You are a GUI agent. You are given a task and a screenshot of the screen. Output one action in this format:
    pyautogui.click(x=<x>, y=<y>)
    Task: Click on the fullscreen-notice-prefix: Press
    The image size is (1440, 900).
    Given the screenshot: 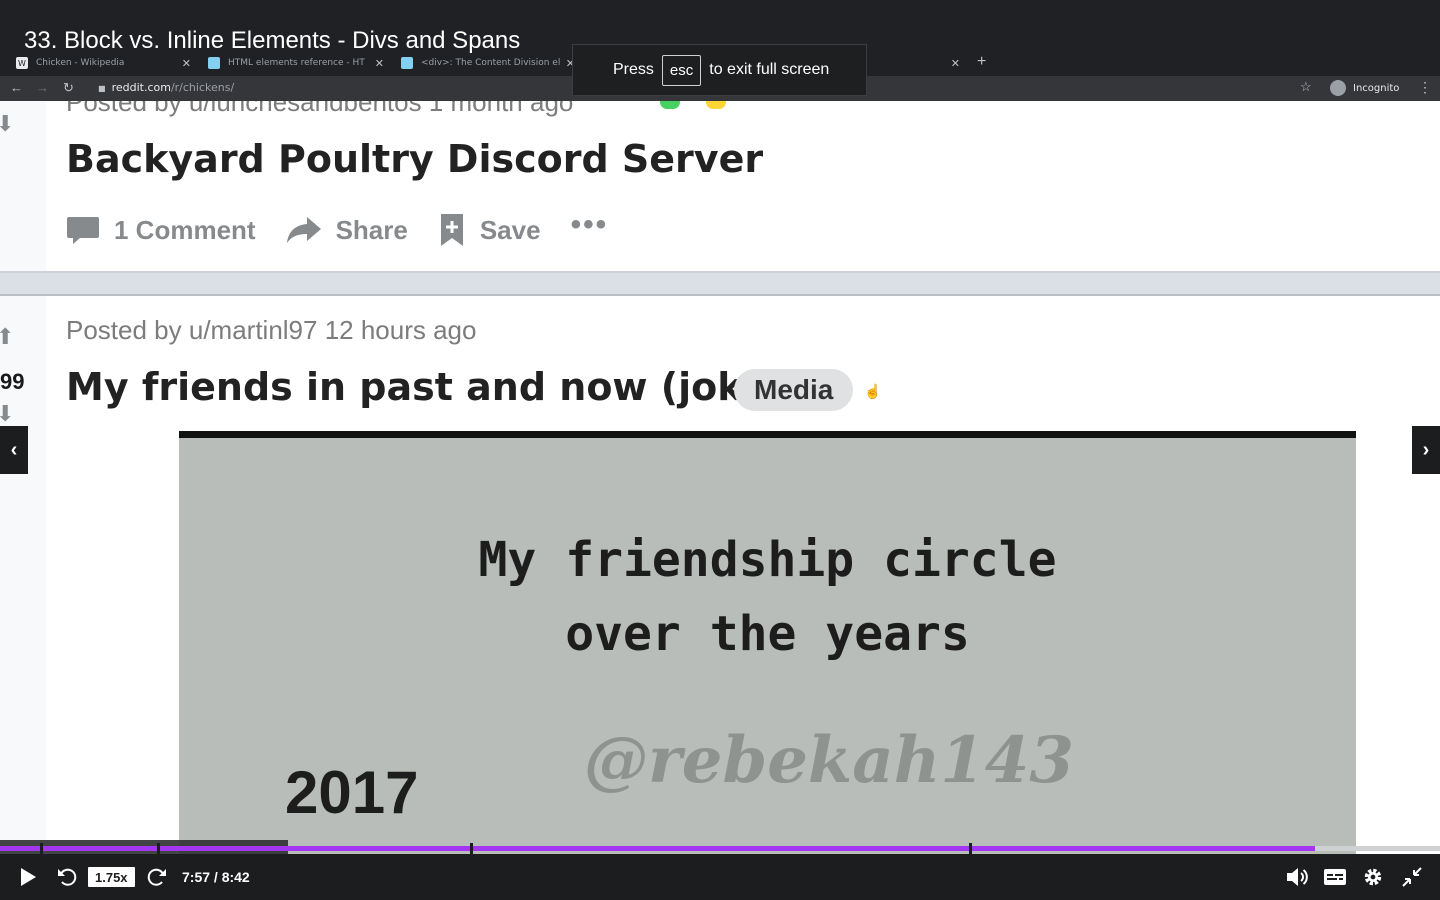 What is the action you would take?
    pyautogui.click(x=633, y=69)
    